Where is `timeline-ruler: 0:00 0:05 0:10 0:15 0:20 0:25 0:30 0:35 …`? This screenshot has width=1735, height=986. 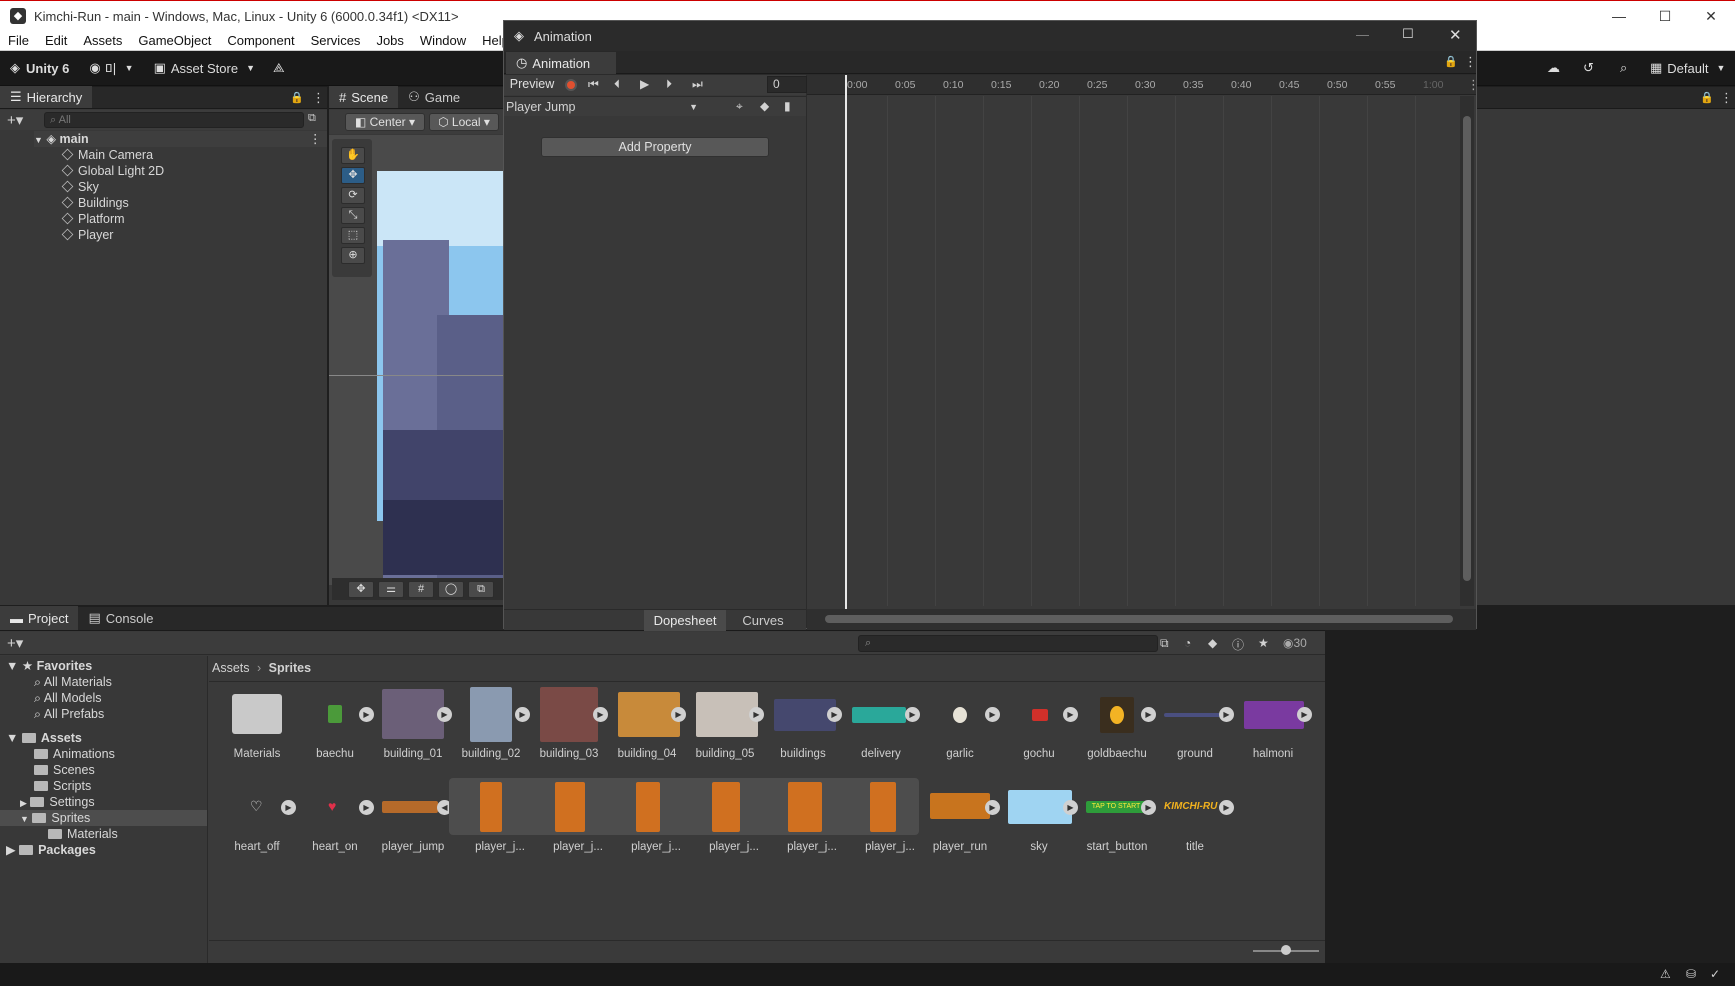
timeline-ruler: 0:00 0:05 0:10 0:15 0:20 0:25 0:30 0:35 … is located at coordinates (1141, 85).